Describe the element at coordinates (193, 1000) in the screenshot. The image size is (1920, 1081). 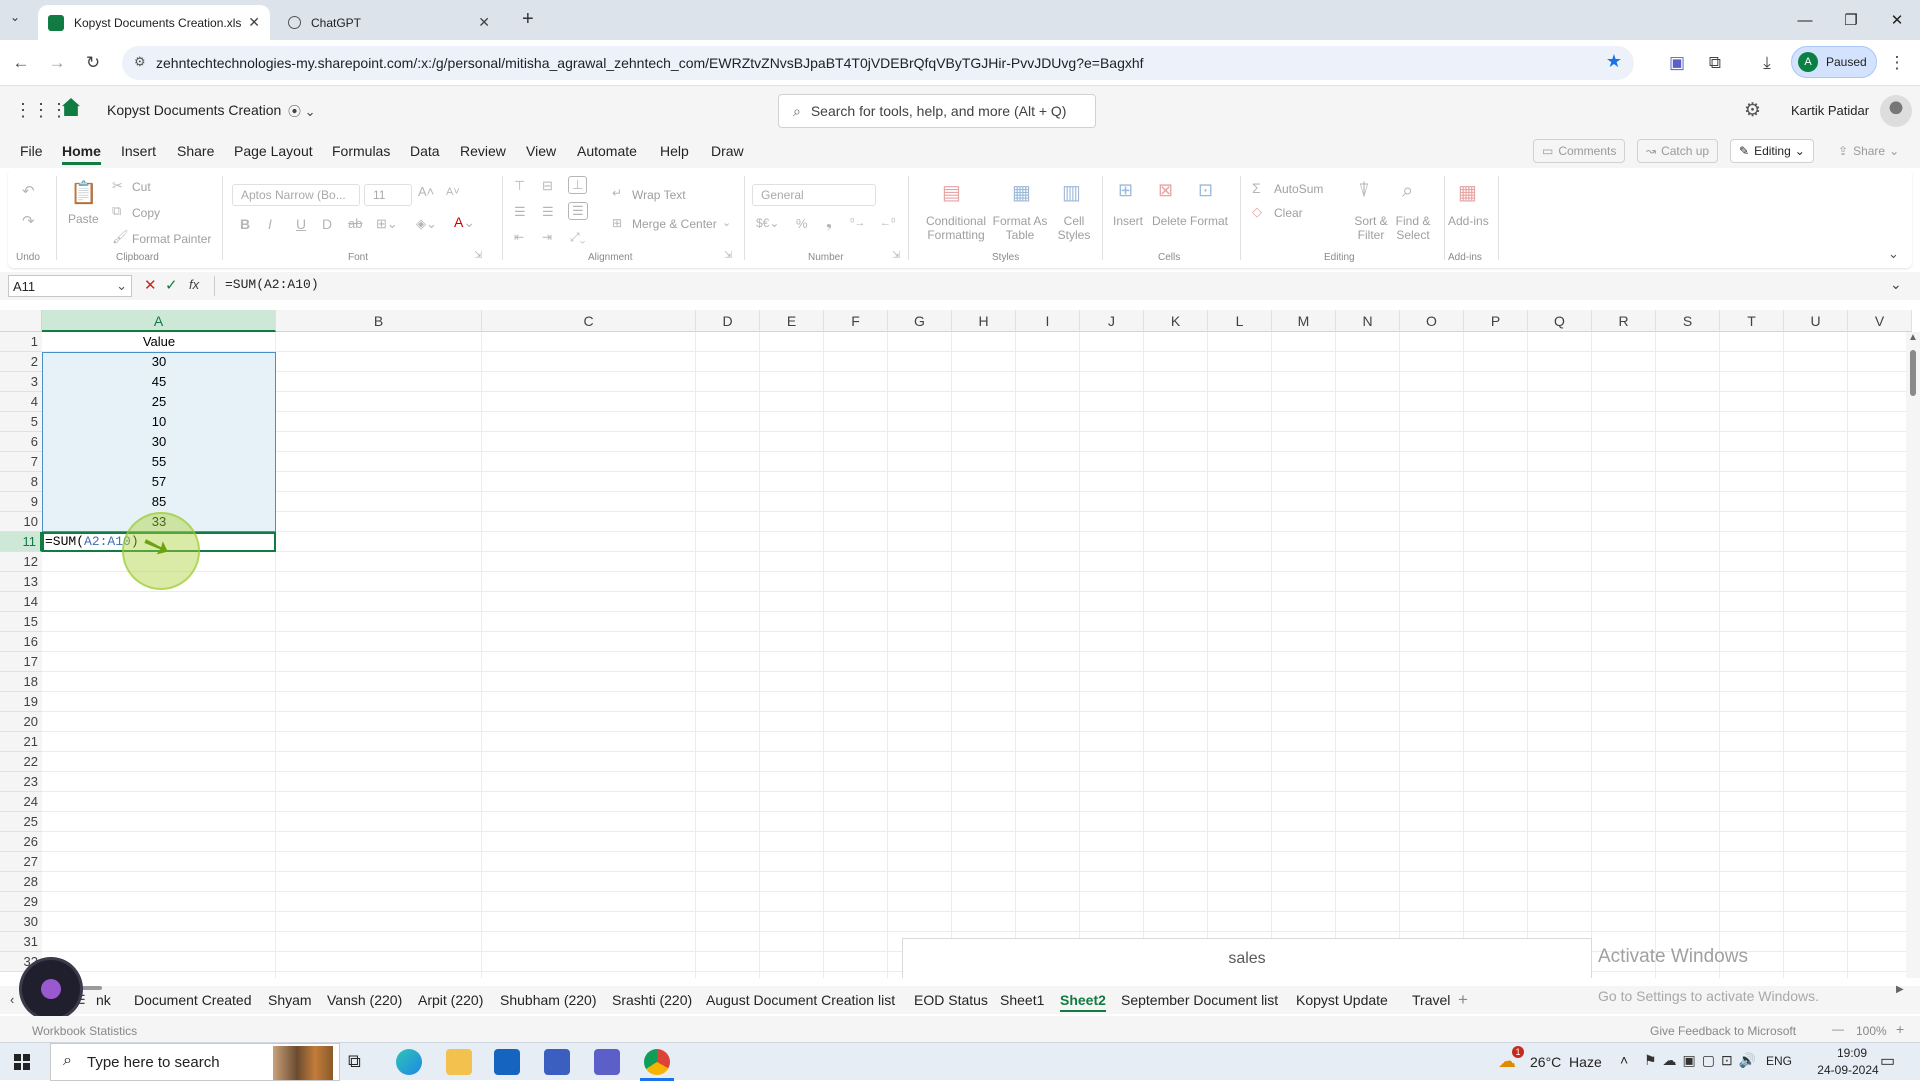
I see `sheet-tab: Document Created` at that location.